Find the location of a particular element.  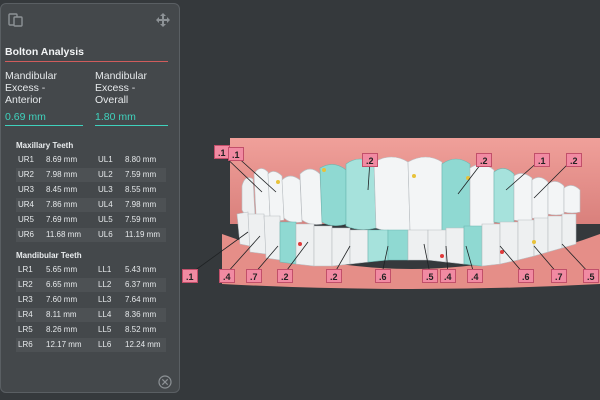

measurement-tag-lower: .1 is located at coordinates (190, 276).